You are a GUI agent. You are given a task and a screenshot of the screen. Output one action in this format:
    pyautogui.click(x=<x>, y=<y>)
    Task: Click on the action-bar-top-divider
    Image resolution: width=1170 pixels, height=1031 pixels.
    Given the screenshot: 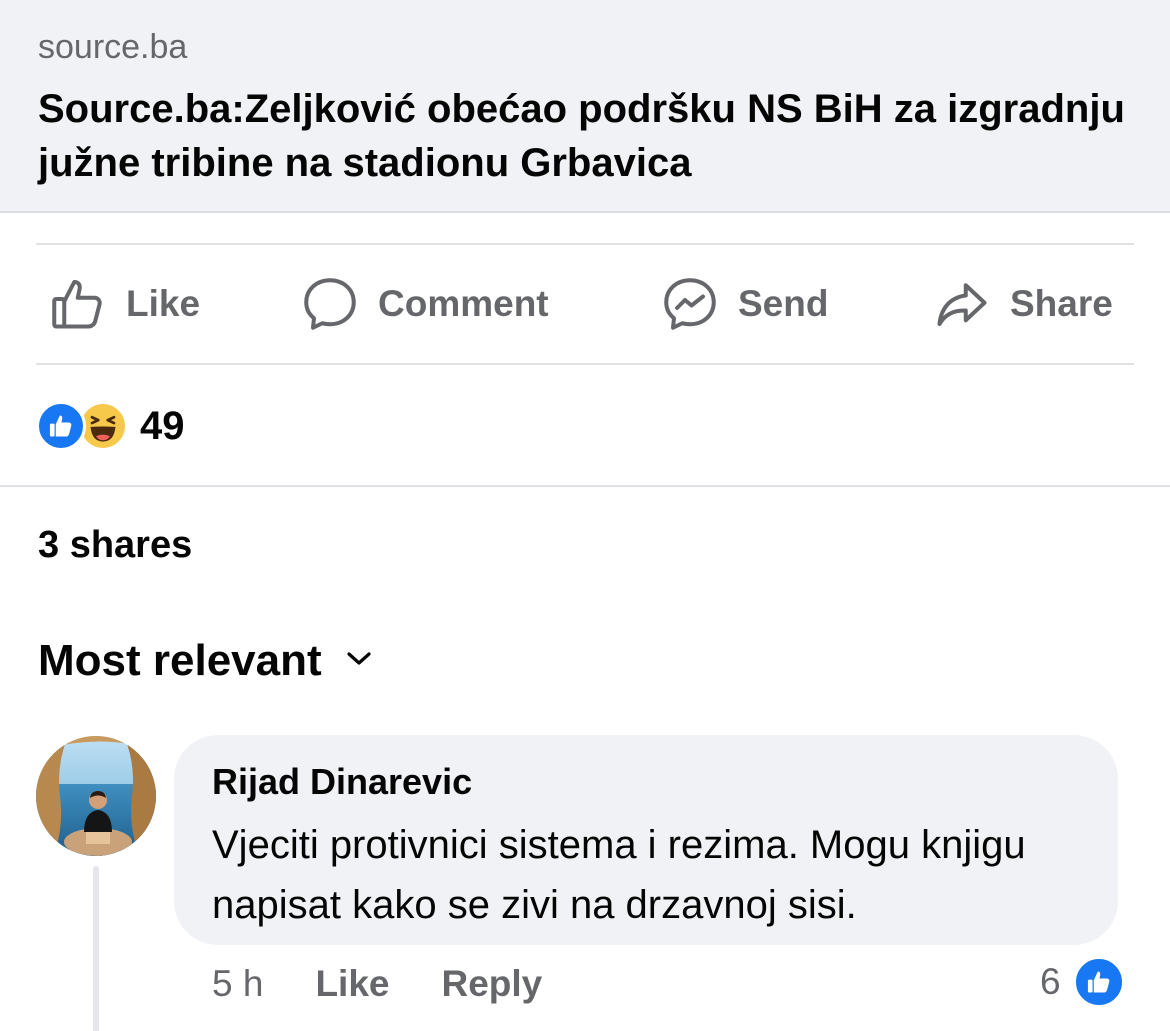 What is the action you would take?
    pyautogui.click(x=585, y=244)
    